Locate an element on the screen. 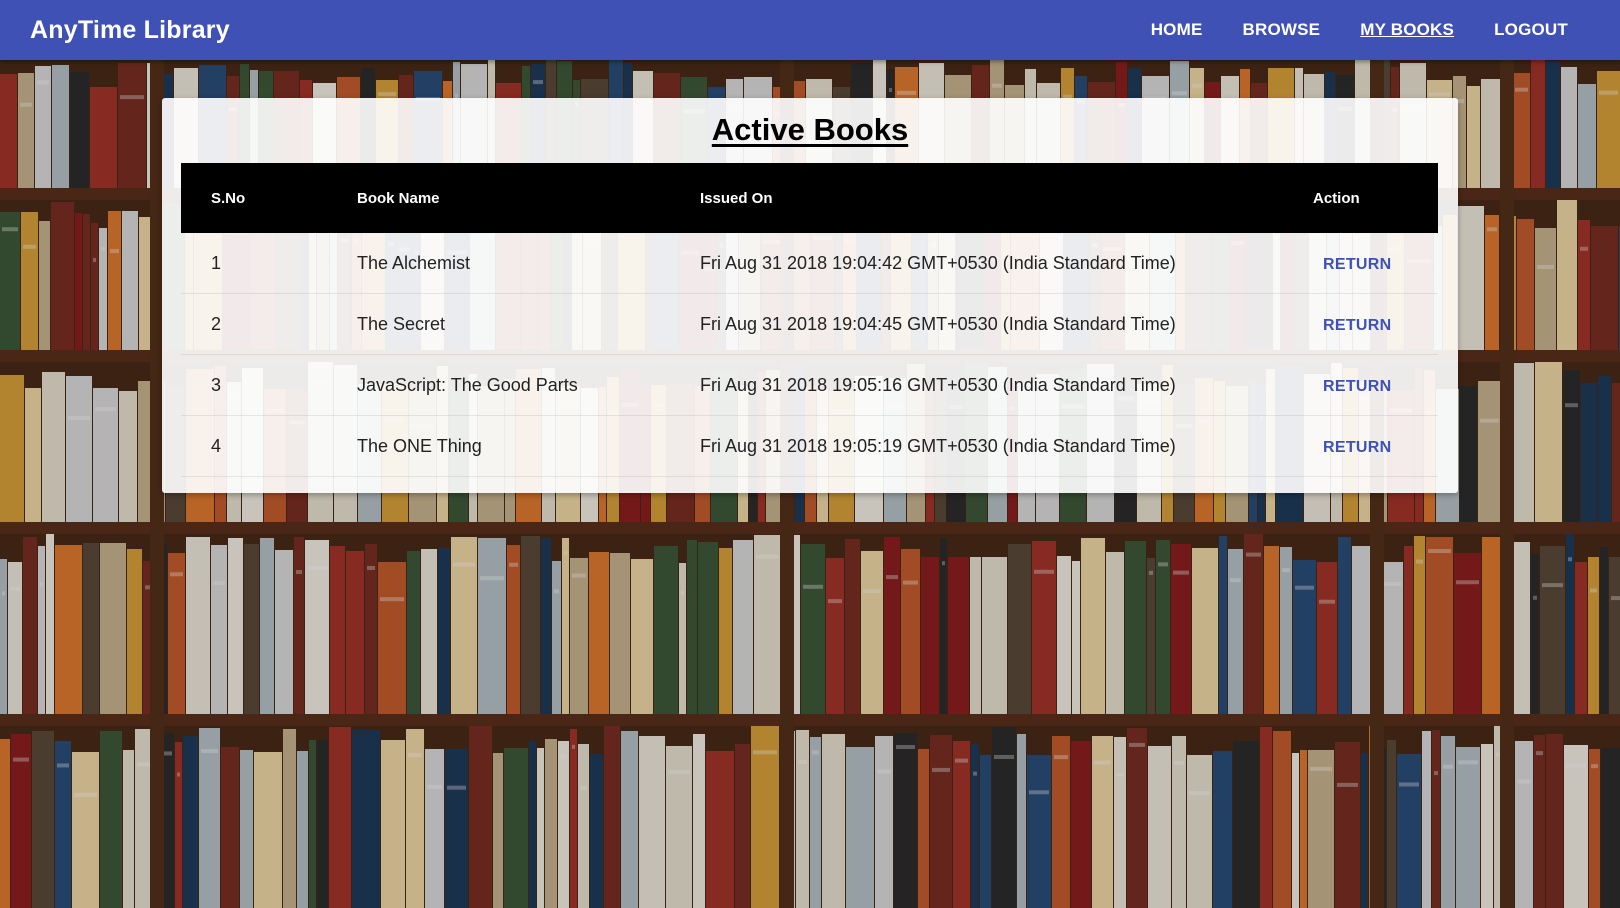  row-book-name: The Alchemist is located at coordinates (528, 263).